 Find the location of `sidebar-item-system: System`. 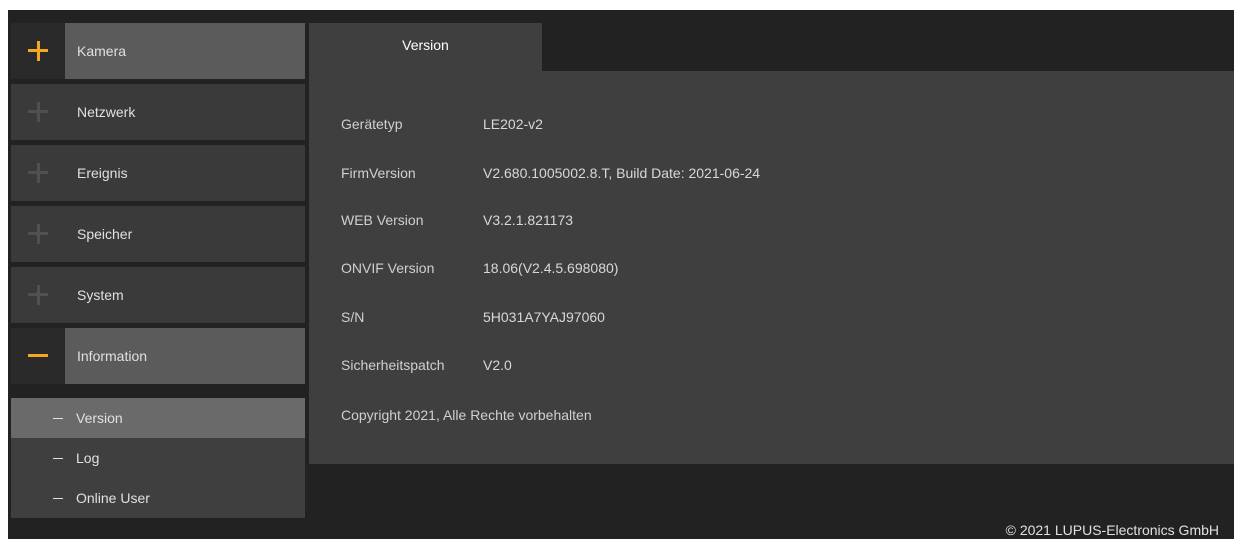

sidebar-item-system: System is located at coordinates (158, 295).